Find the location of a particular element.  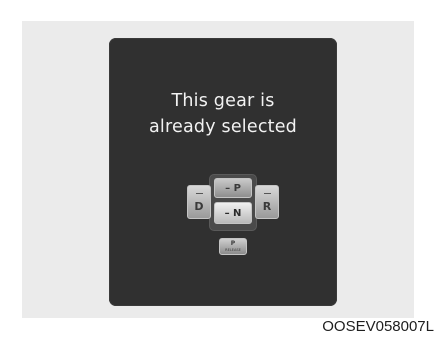

park-sublabel: RELEASE is located at coordinates (233, 250).